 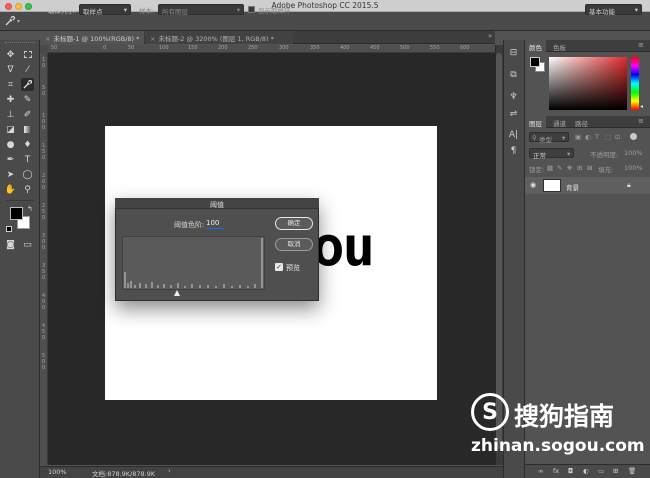 I want to click on filter-smart-object-icon: ⊡, so click(x=617, y=137).